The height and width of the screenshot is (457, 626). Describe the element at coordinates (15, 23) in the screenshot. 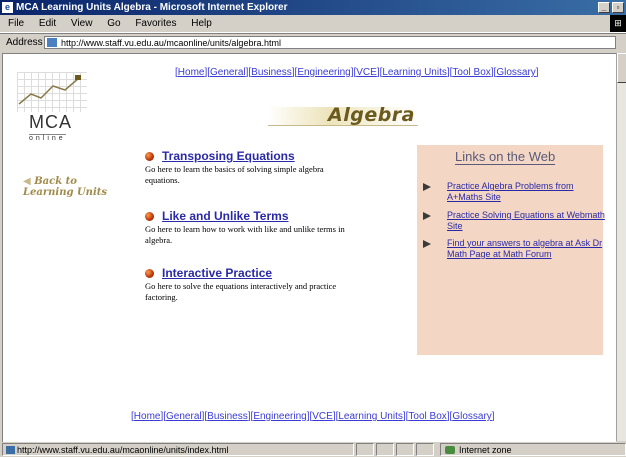

I see `menu-file: File` at that location.